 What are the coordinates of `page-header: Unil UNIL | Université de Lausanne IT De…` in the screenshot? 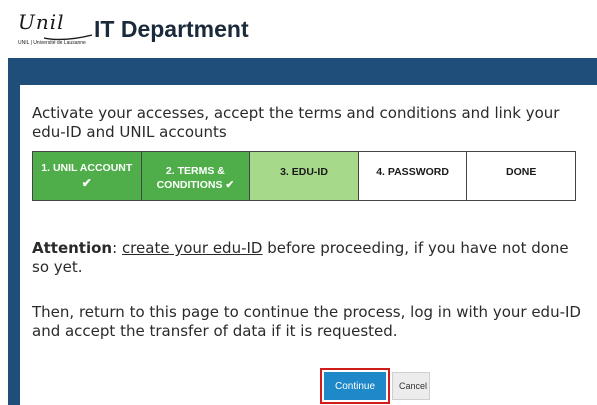 It's located at (298, 29).